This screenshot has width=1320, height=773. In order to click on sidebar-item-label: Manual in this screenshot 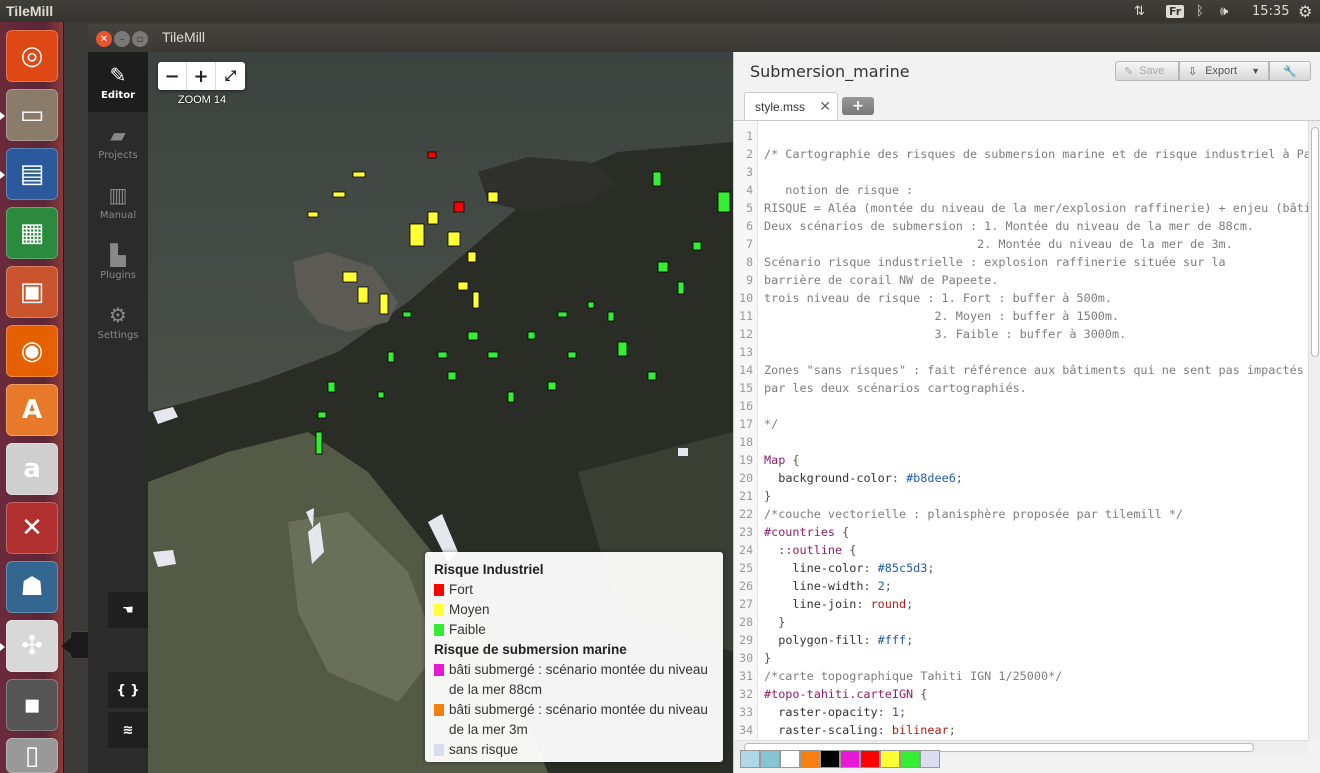, I will do `click(118, 215)`.